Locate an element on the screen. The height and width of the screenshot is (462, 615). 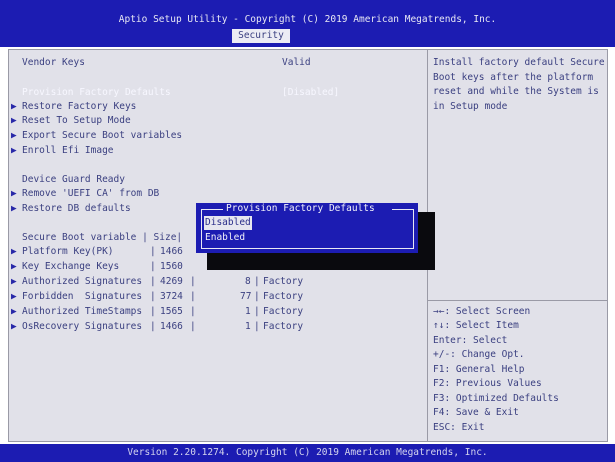
row-name: OsRecovery Signatures is located at coordinates (82, 326).